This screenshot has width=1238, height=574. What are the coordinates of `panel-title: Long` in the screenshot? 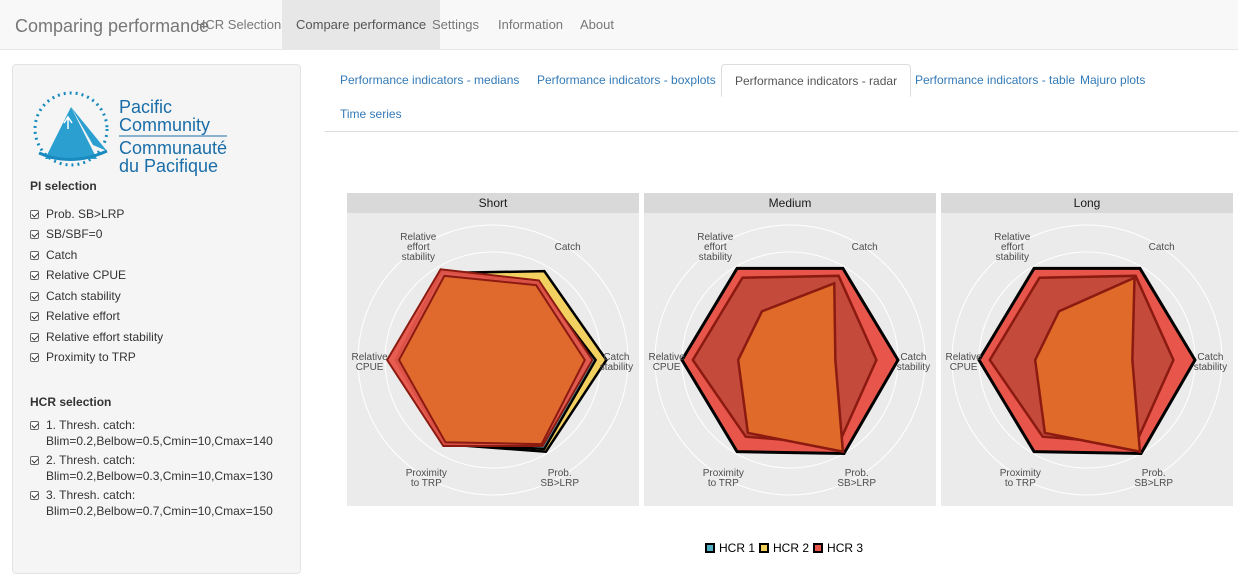 It's located at (1087, 203).